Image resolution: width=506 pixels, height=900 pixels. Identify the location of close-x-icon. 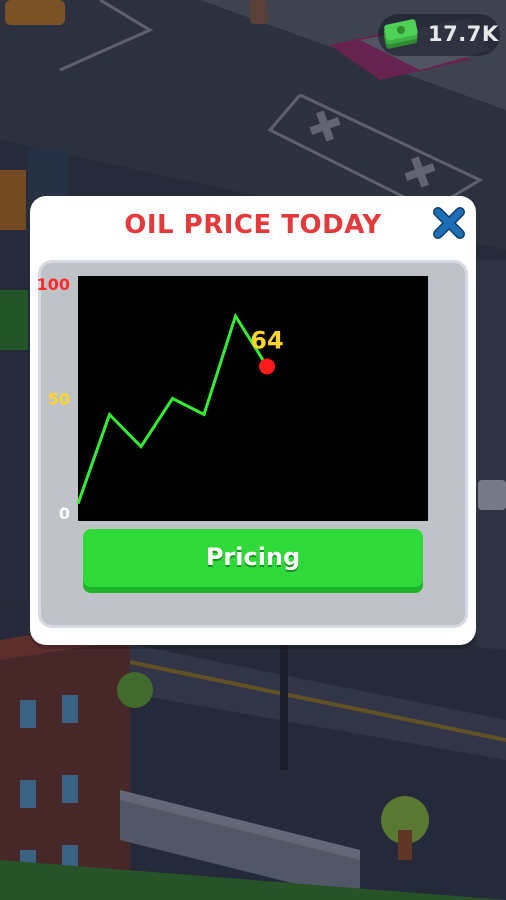
(449, 223).